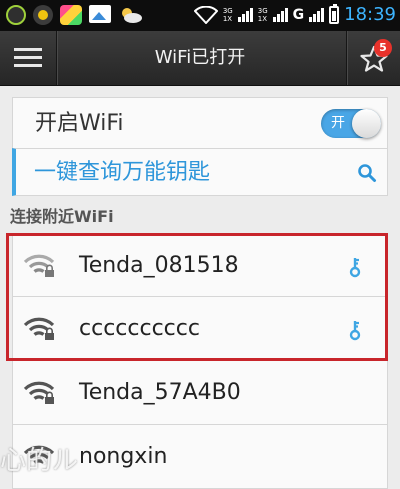 The image size is (400, 489). Describe the element at coordinates (298, 14) in the screenshot. I see `network-type: G` at that location.